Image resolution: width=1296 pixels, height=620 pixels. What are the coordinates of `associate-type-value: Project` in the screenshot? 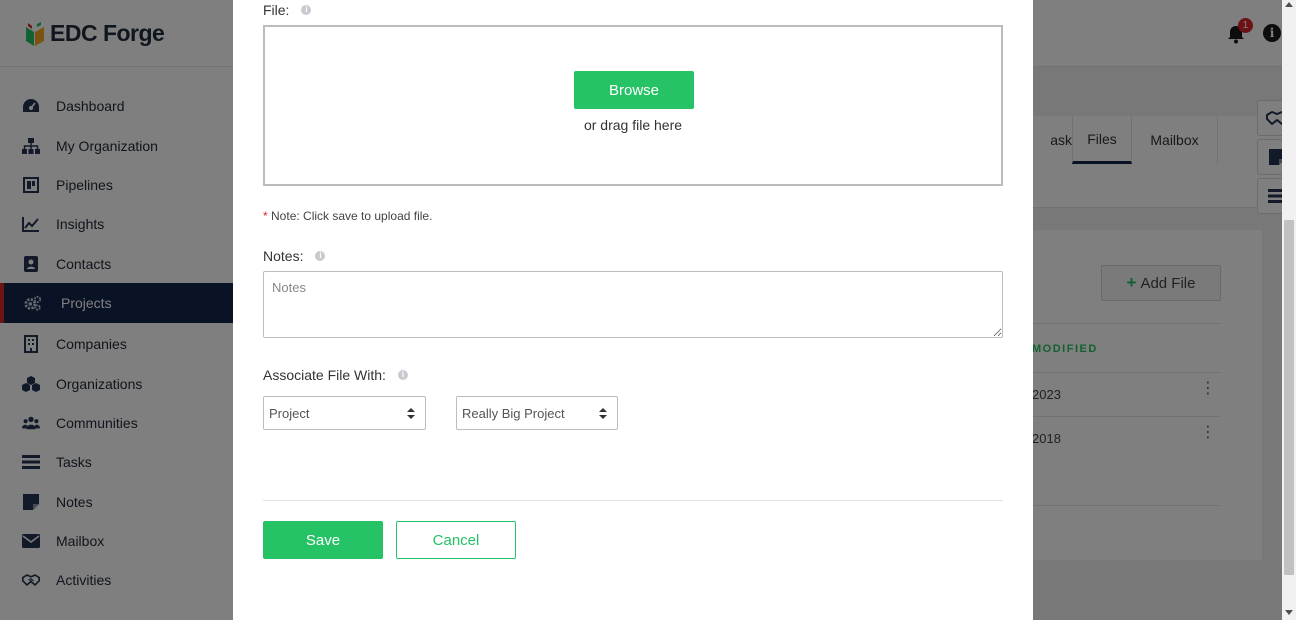 It's located at (289, 413).